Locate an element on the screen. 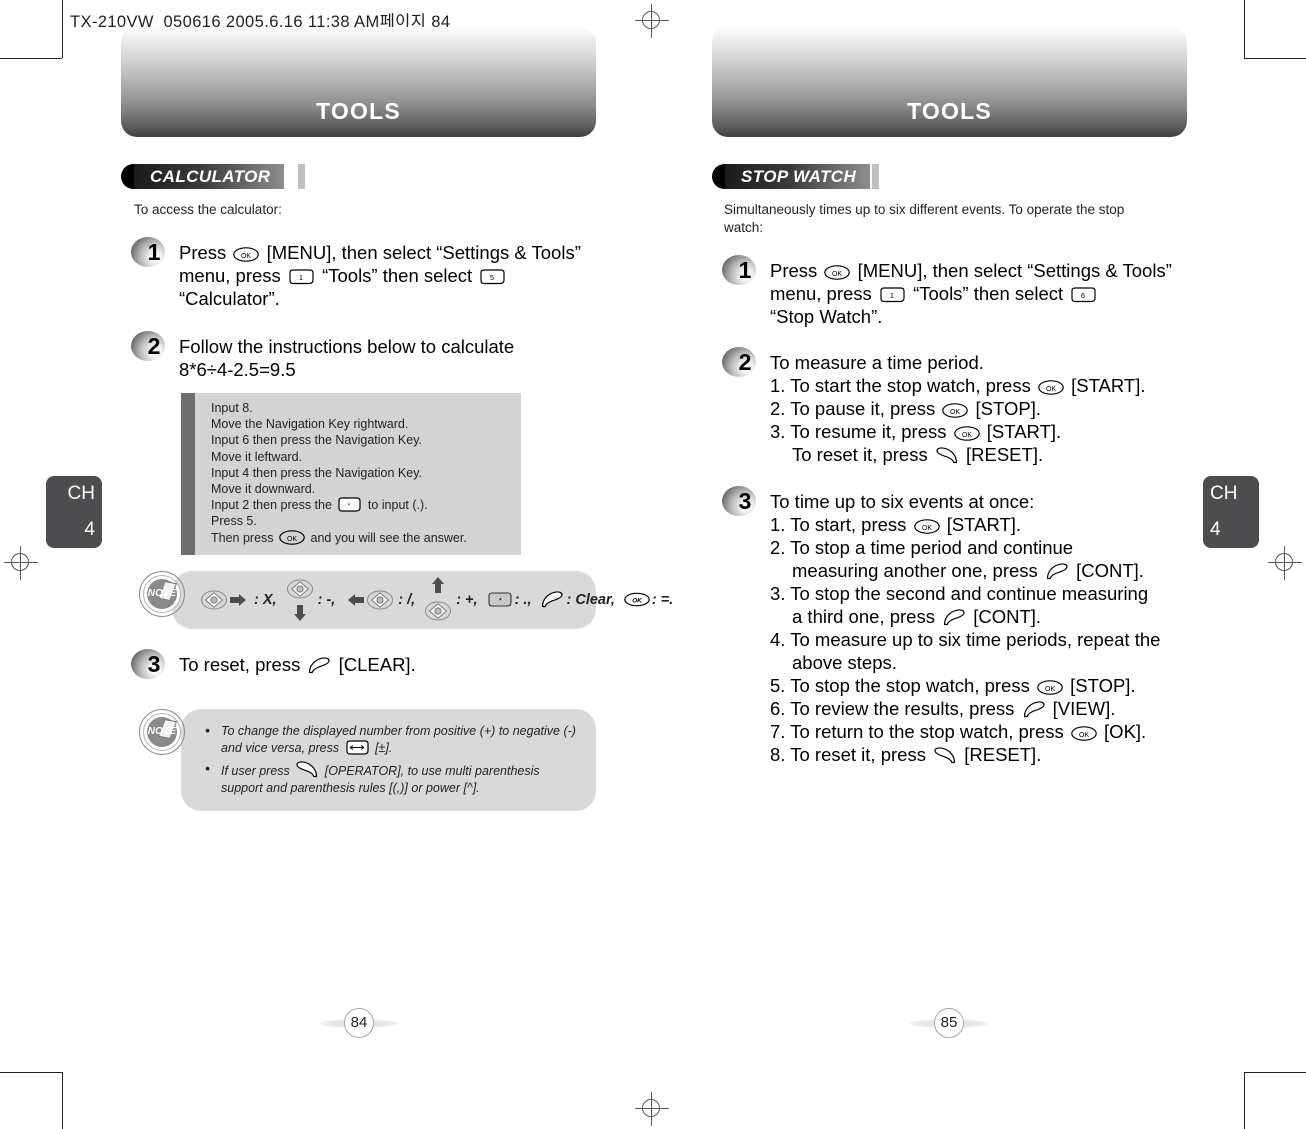 This screenshot has height=1129, width=1306. registration-mark-top is located at coordinates (652, 21).